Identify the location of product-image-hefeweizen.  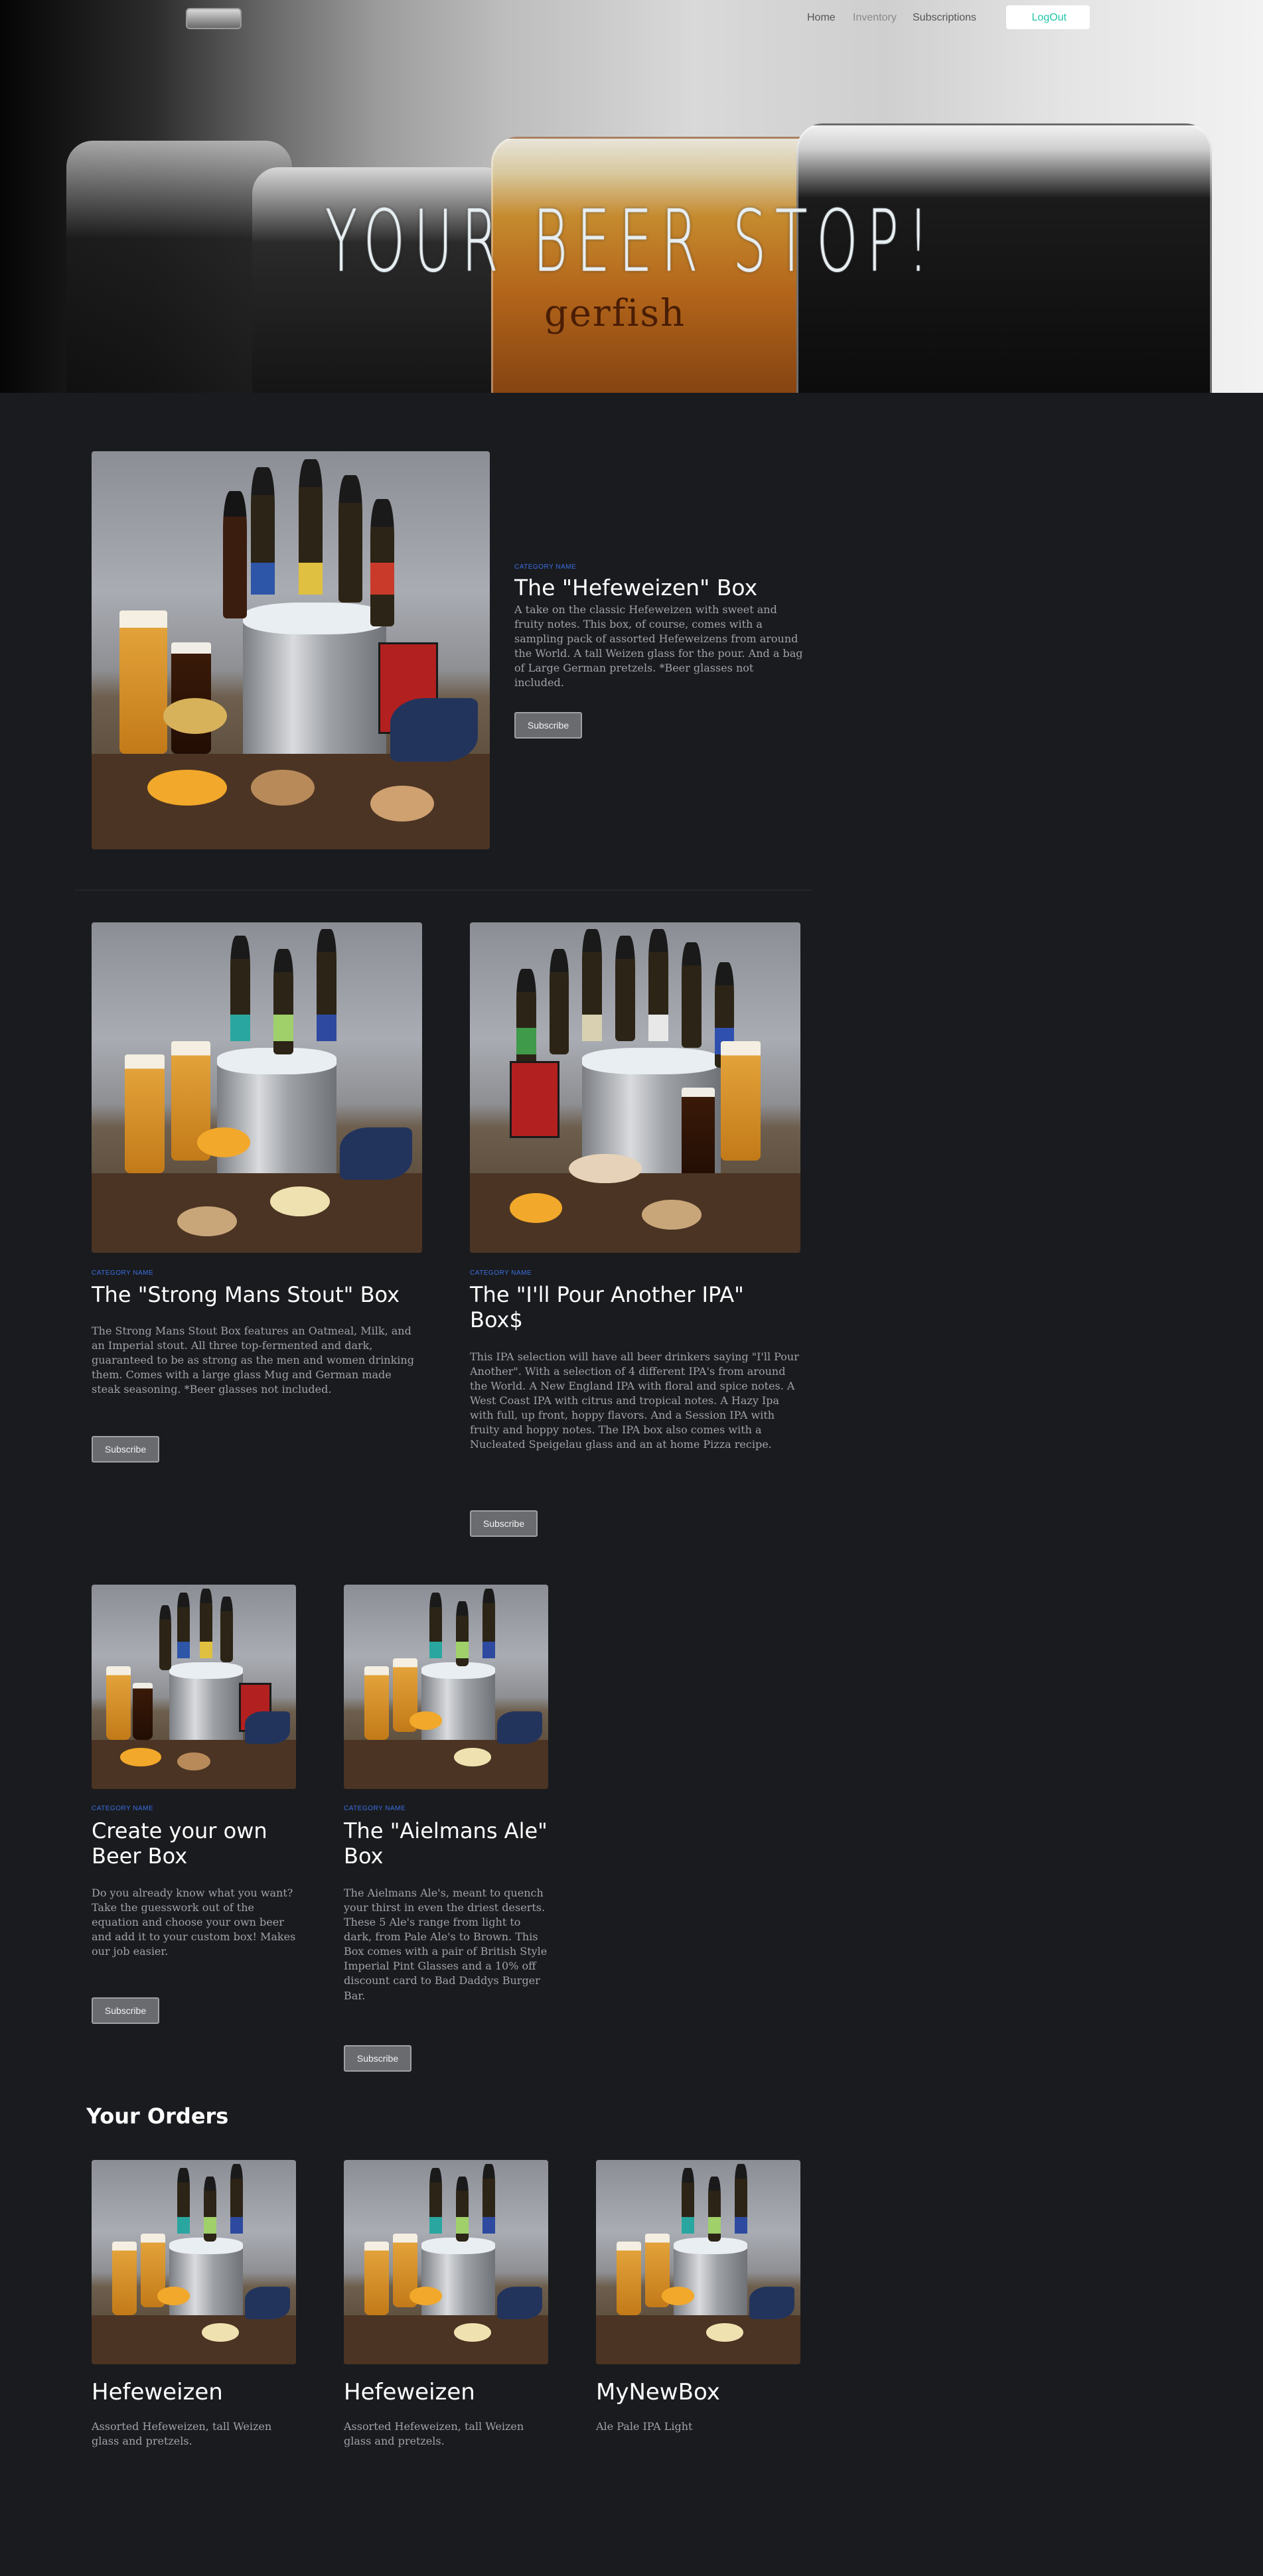
(291, 650).